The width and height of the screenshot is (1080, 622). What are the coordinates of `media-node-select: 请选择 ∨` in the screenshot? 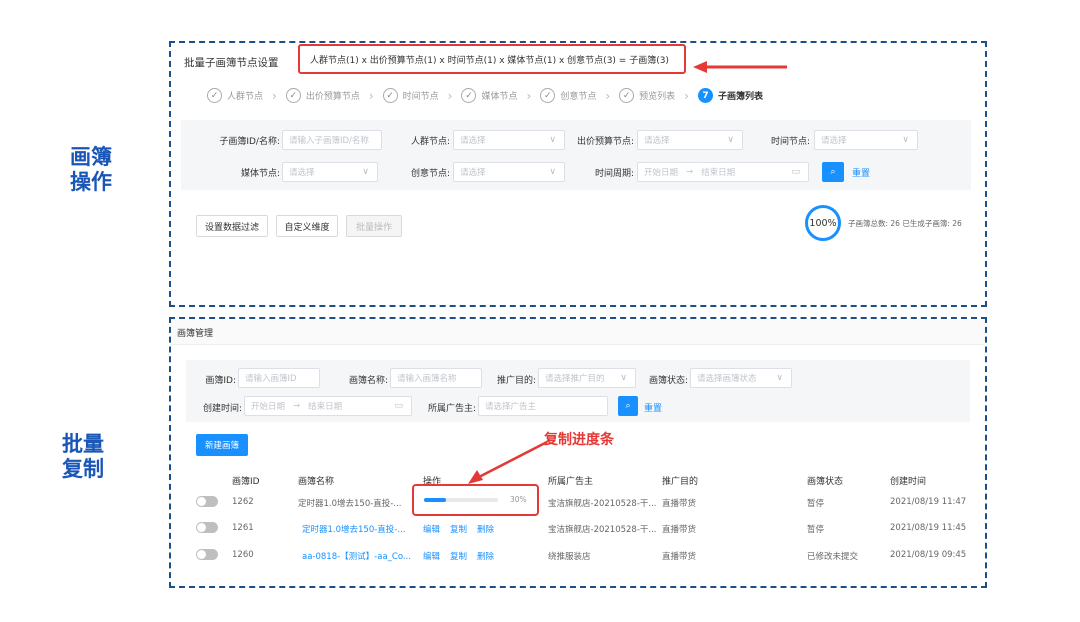 It's located at (330, 172).